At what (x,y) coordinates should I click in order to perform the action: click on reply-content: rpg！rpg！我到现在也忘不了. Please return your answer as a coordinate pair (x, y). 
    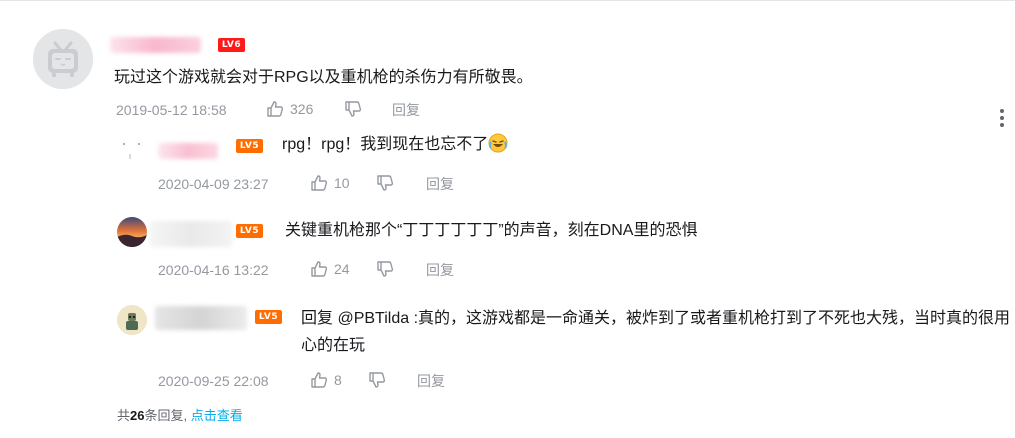
    Looking at the image, I should click on (395, 145).